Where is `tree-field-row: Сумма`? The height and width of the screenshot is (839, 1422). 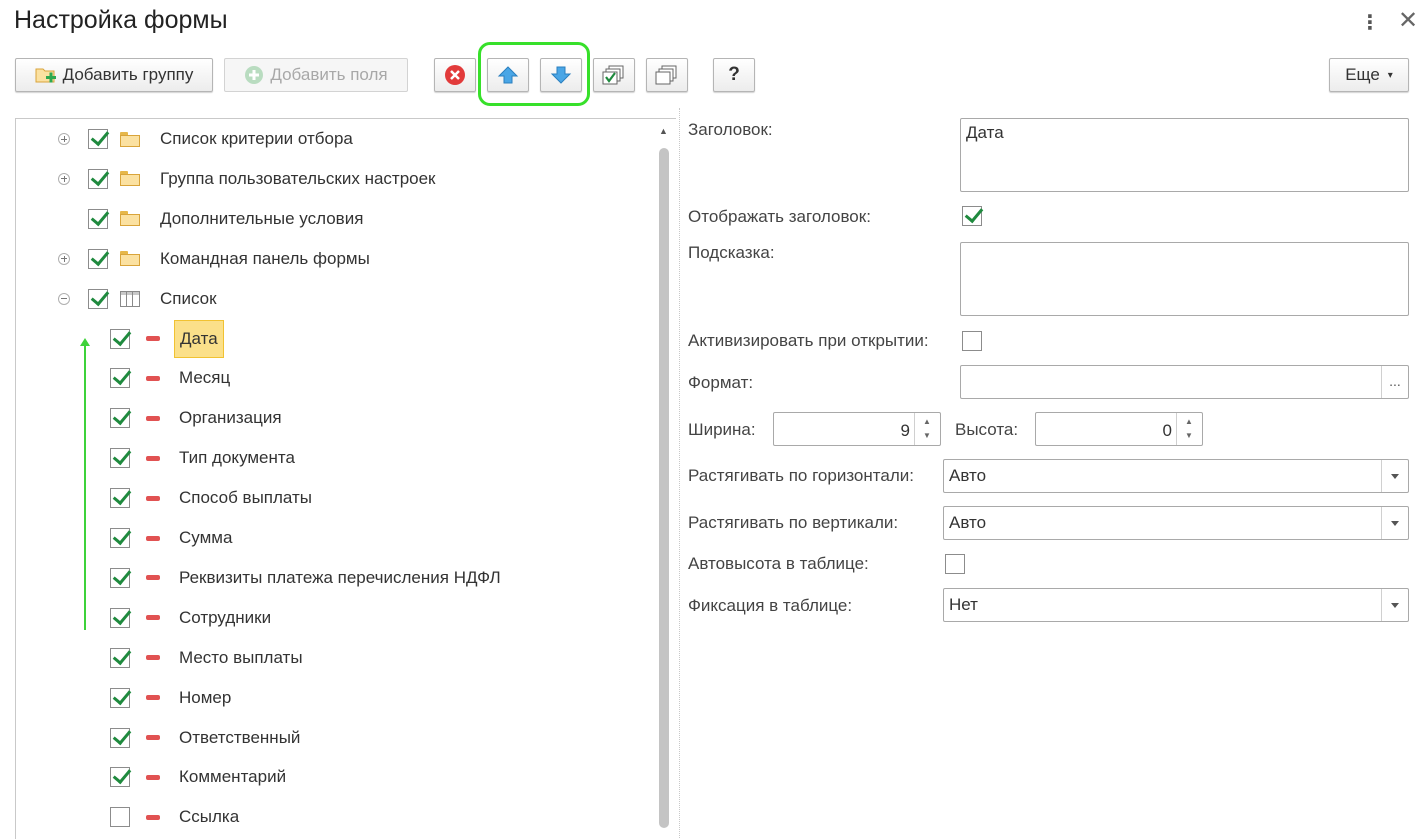 tree-field-row: Сумма is located at coordinates (173, 538).